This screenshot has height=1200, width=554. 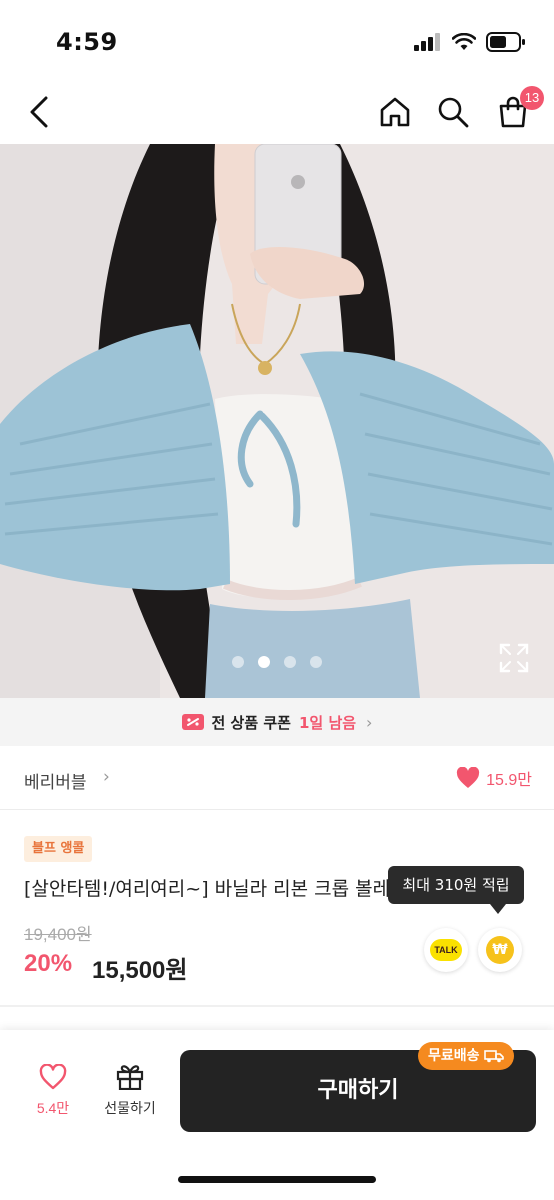 What do you see at coordinates (140, 970) in the screenshot?
I see `sale-price: 15,500원` at bounding box center [140, 970].